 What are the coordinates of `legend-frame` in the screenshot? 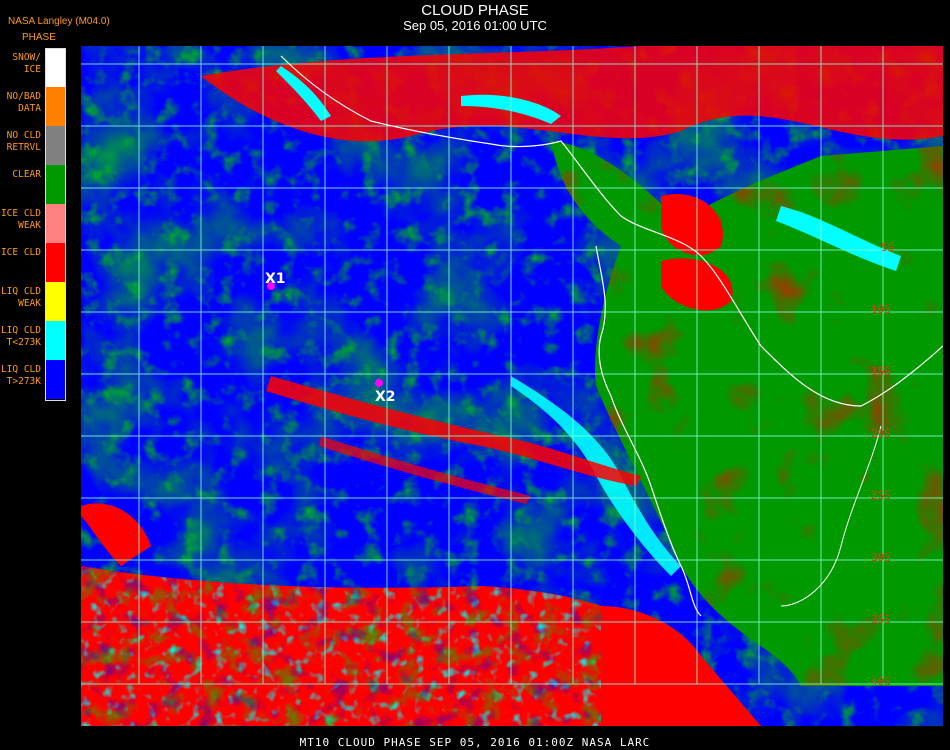 It's located at (55, 224).